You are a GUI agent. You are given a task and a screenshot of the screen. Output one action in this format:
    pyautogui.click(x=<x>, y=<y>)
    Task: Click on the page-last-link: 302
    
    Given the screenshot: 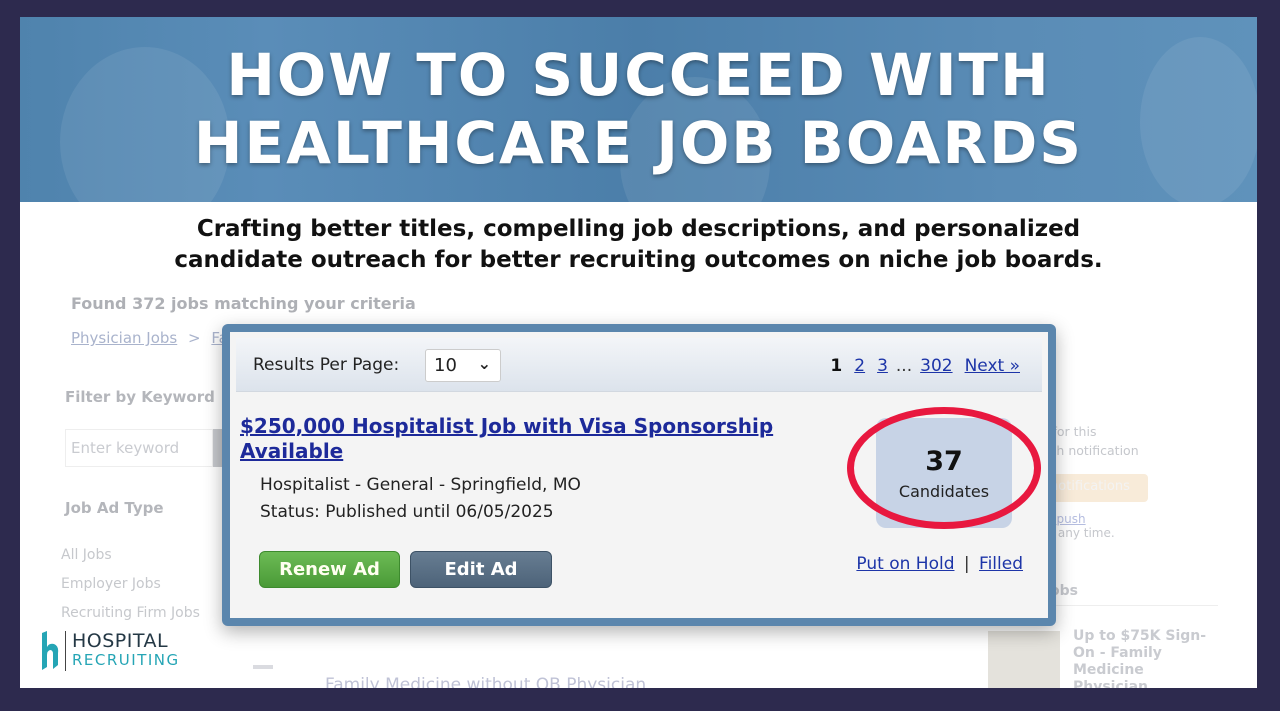 What is the action you would take?
    pyautogui.click(x=936, y=366)
    